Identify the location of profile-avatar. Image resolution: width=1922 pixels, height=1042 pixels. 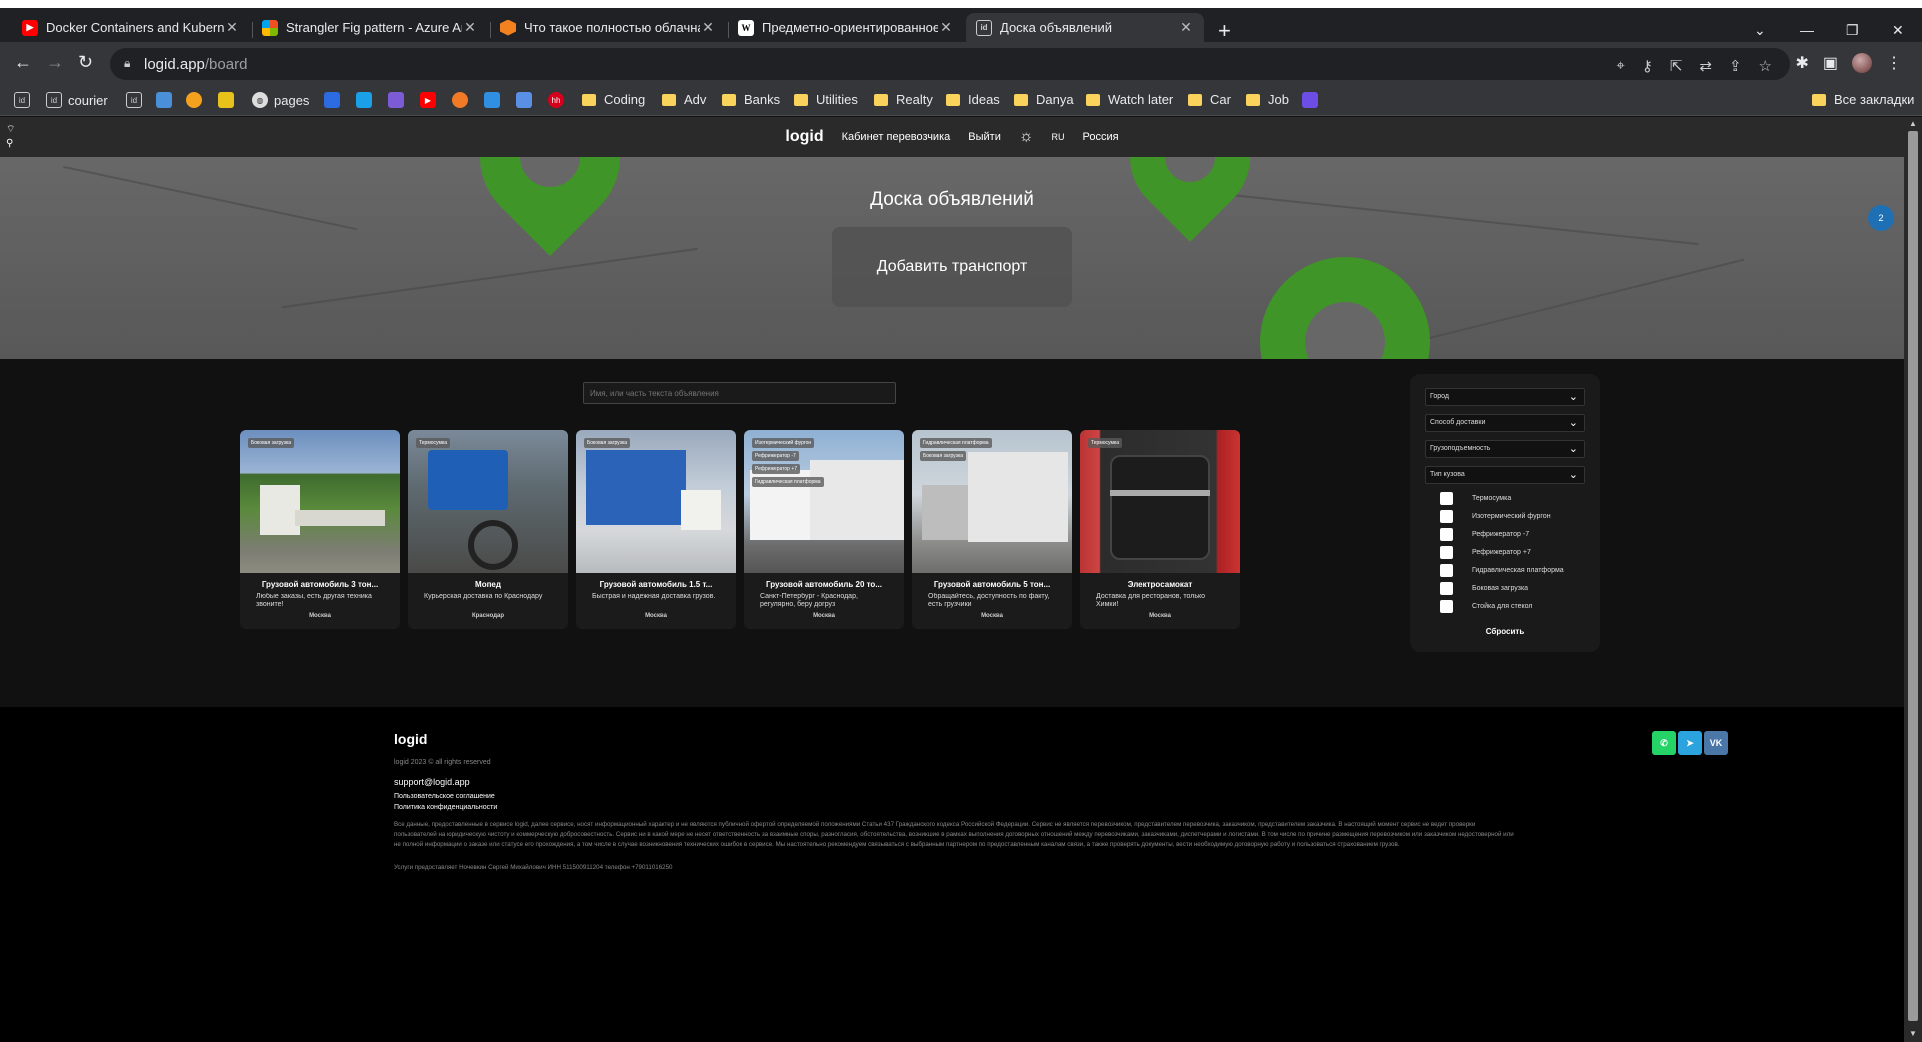
(1862, 63).